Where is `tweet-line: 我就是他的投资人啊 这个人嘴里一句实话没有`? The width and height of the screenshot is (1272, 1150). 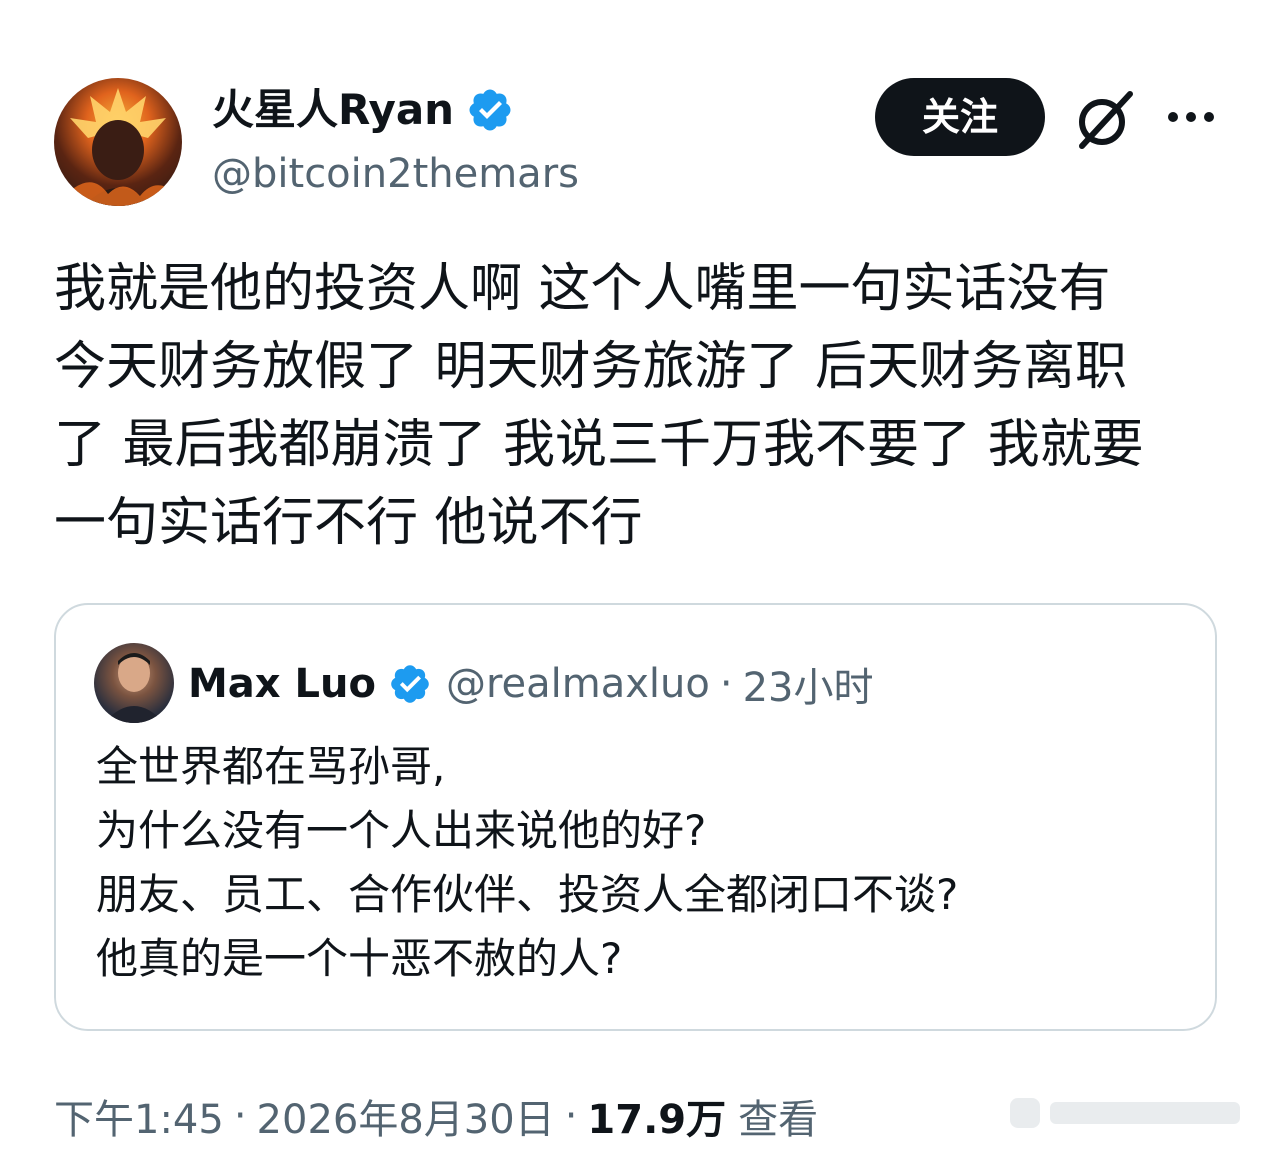 tweet-line: 我就是他的投资人啊 这个人嘴里一句实话没有 is located at coordinates (582, 289).